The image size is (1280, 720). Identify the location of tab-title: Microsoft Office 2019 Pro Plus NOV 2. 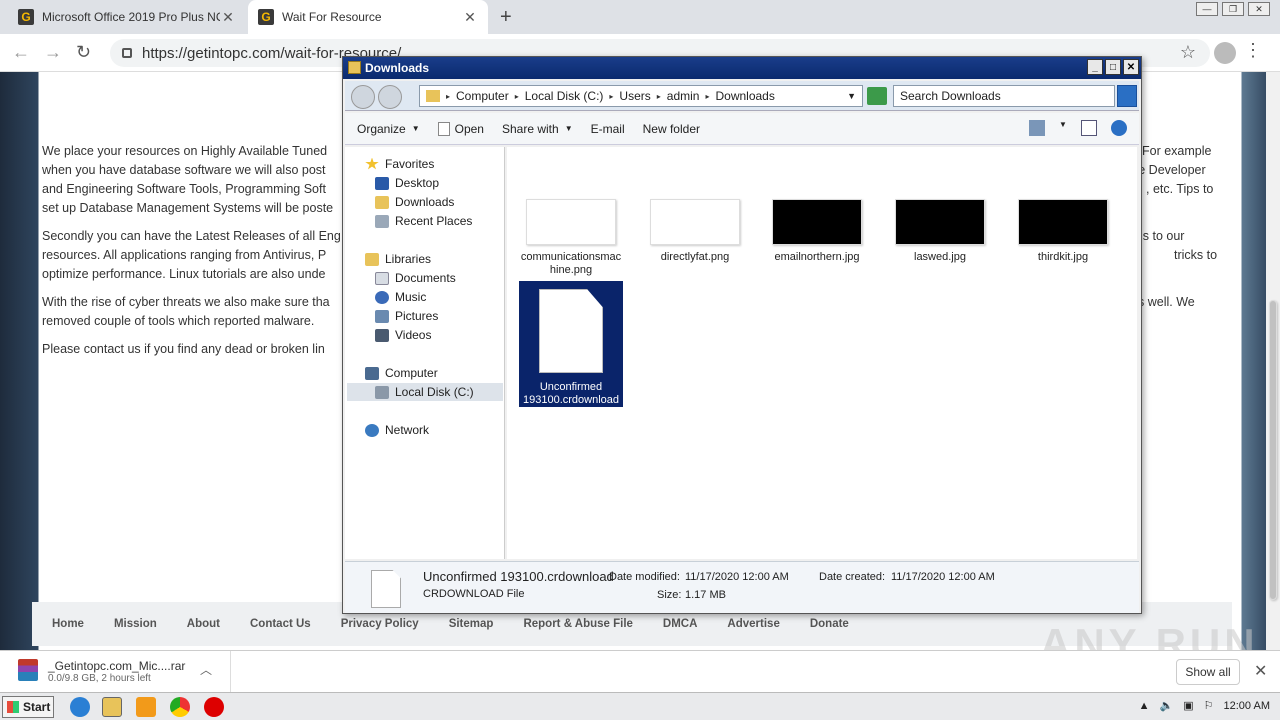
(131, 17).